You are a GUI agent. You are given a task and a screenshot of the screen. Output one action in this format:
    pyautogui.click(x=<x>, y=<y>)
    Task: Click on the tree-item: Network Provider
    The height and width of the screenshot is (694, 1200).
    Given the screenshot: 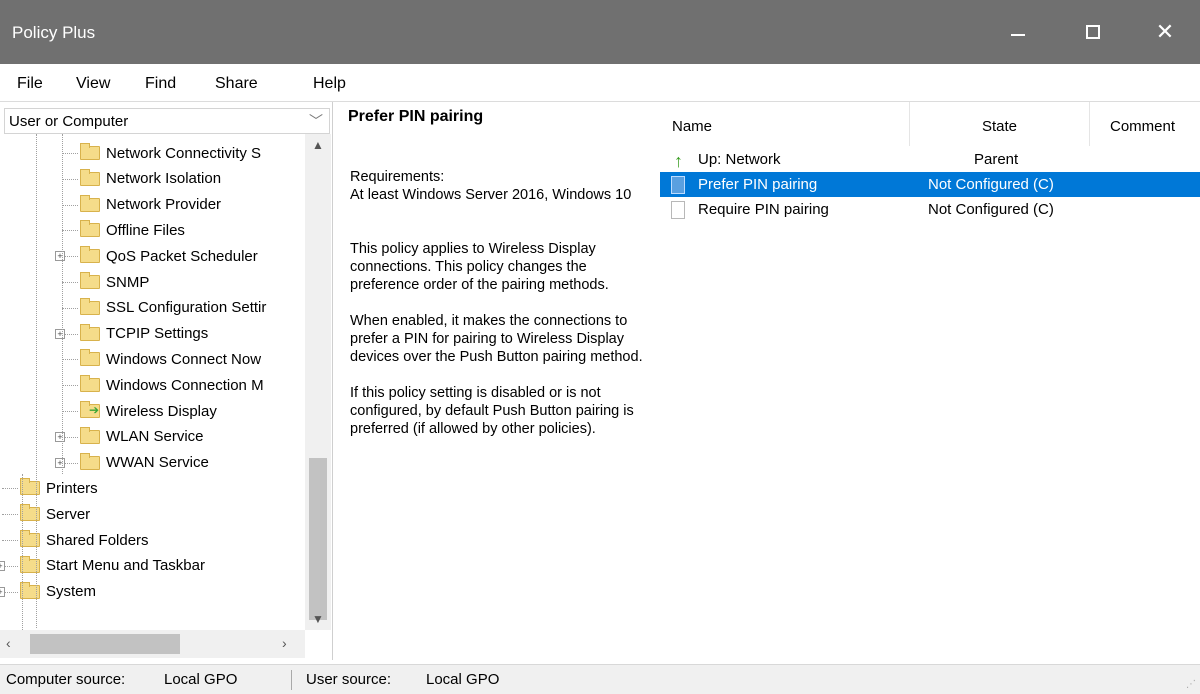 What is the action you would take?
    pyautogui.click(x=150, y=205)
    